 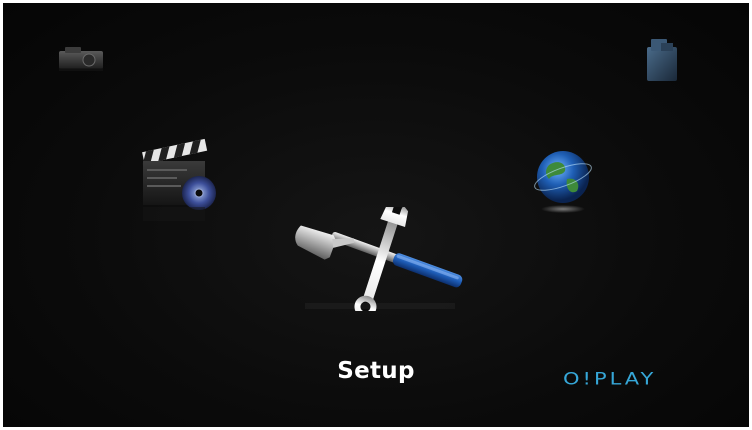 I want to click on camera-icon, so click(x=81, y=59).